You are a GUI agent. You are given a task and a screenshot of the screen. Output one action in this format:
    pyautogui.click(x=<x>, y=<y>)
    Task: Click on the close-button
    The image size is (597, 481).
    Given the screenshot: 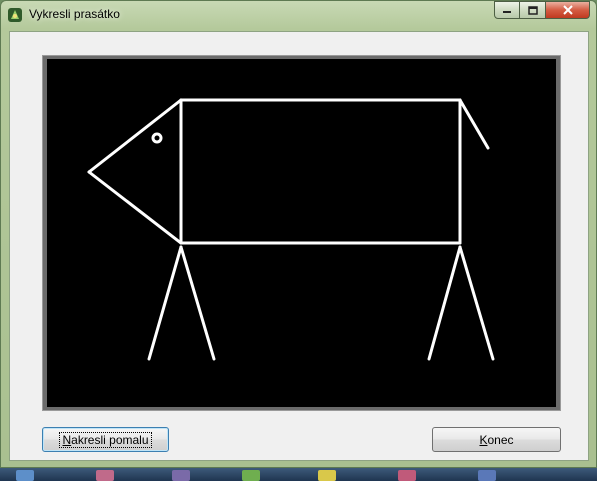 What is the action you would take?
    pyautogui.click(x=568, y=10)
    